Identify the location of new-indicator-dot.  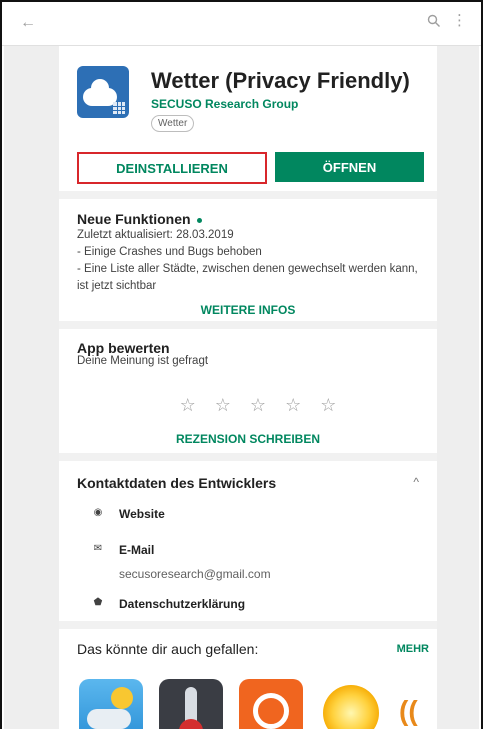
(199, 220).